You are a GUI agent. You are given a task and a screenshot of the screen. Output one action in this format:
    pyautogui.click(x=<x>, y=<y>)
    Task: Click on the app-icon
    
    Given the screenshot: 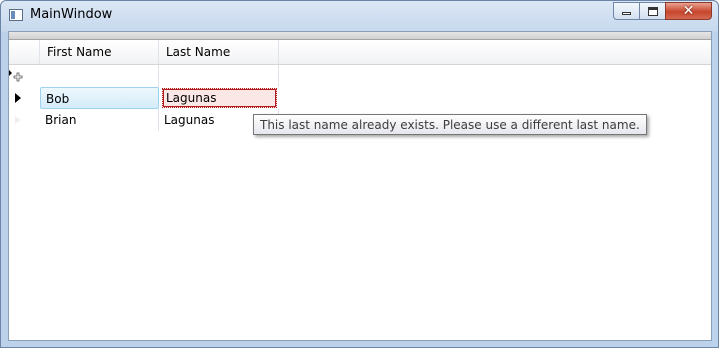 What is the action you would take?
    pyautogui.click(x=16, y=15)
    